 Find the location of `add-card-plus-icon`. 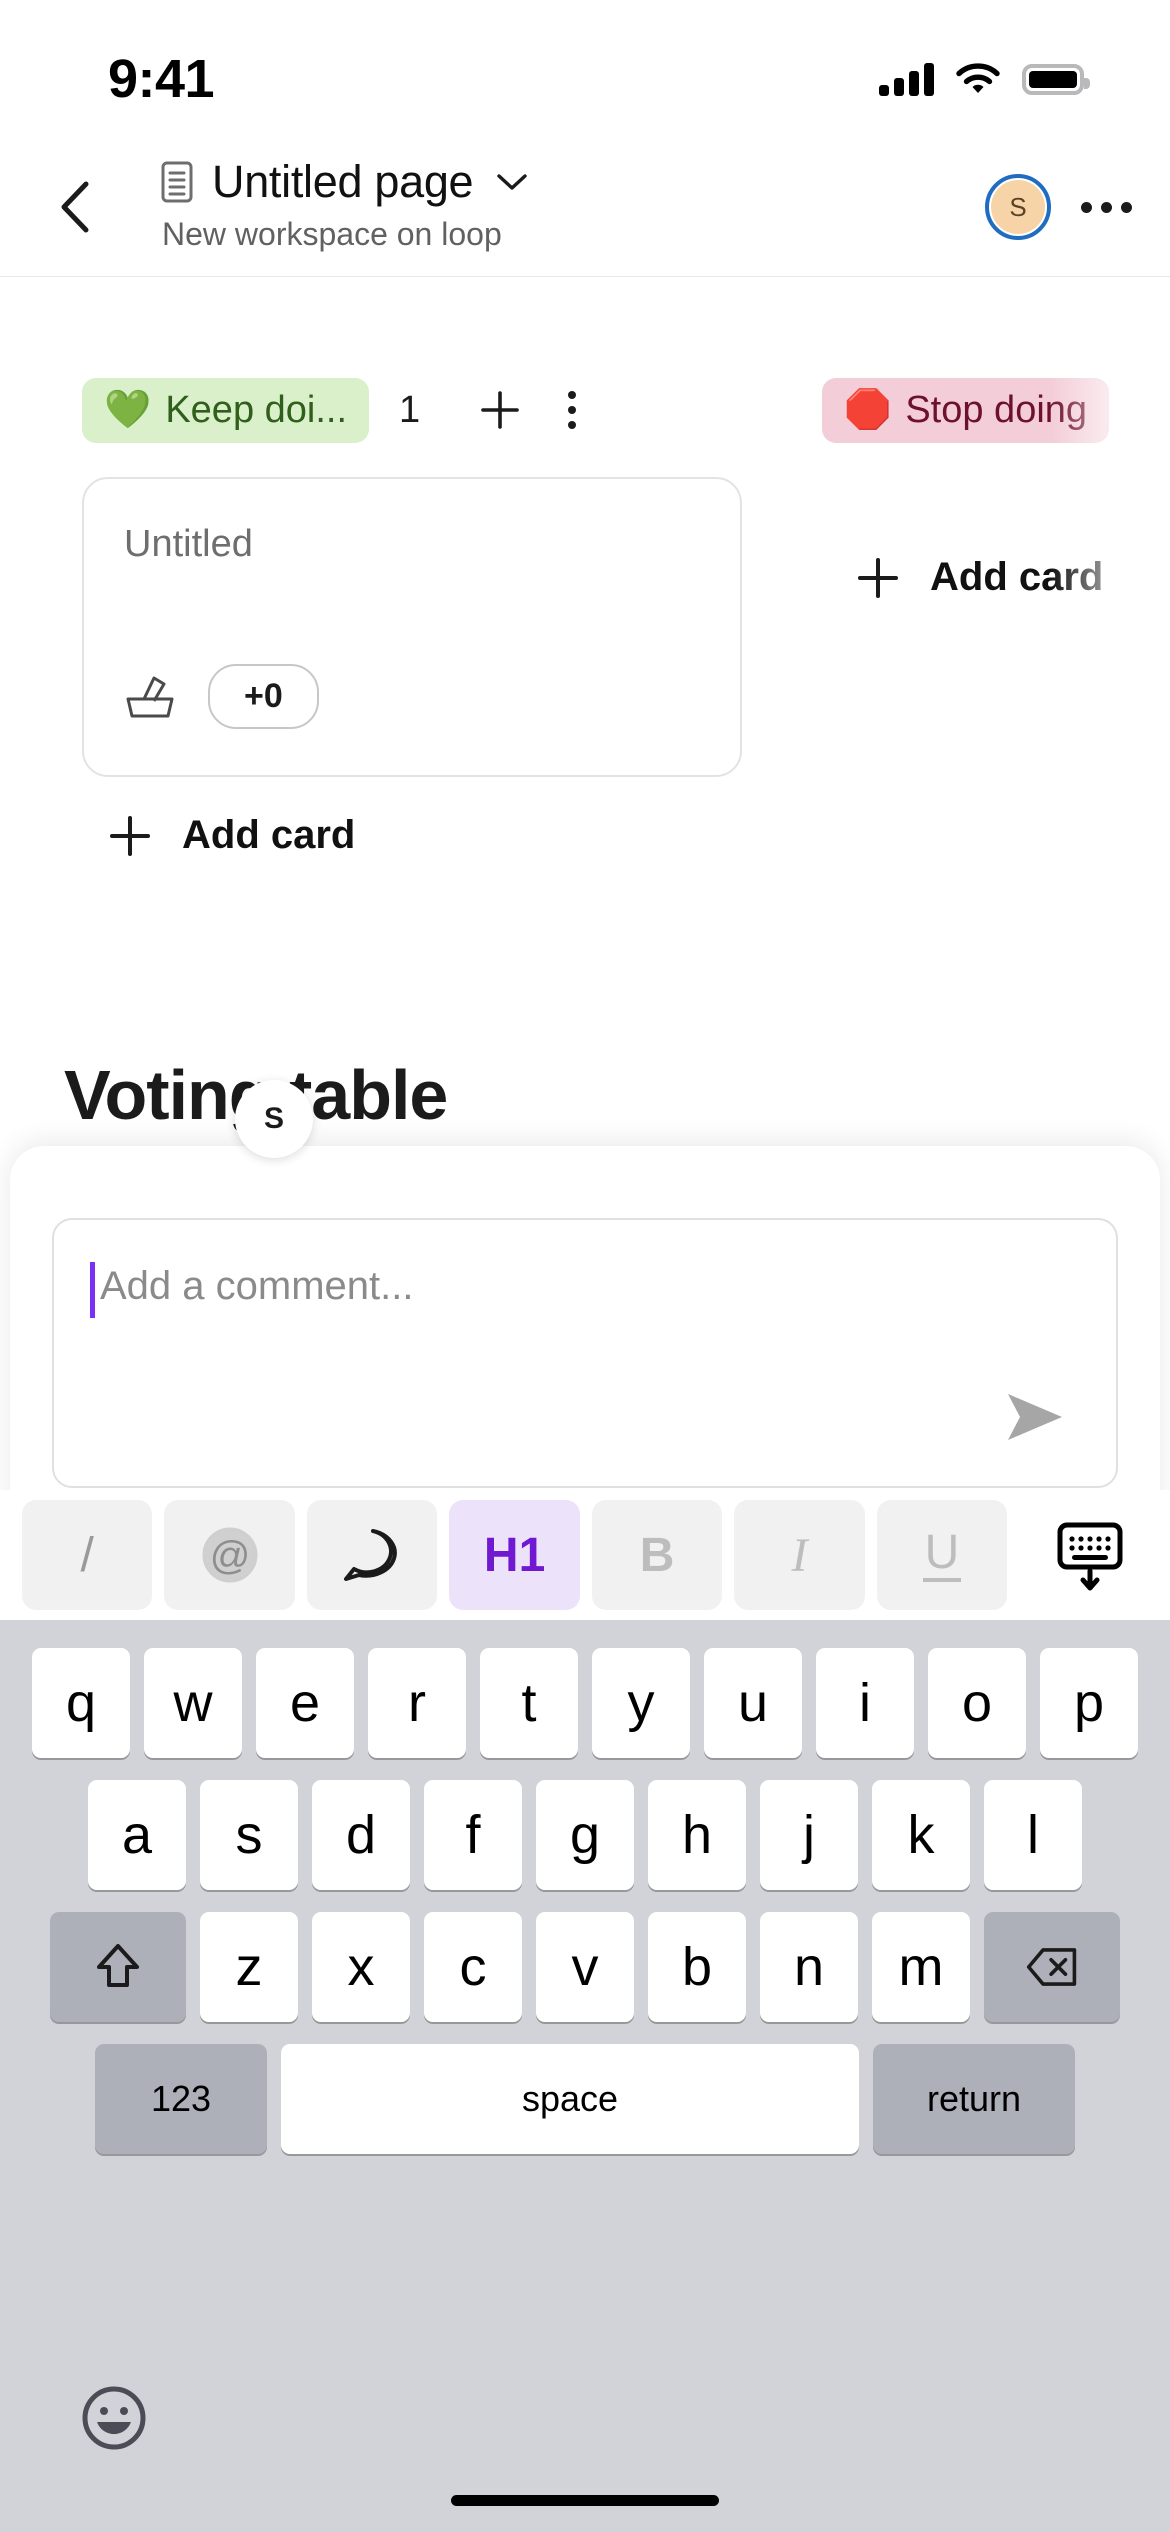

add-card-plus-icon is located at coordinates (500, 410).